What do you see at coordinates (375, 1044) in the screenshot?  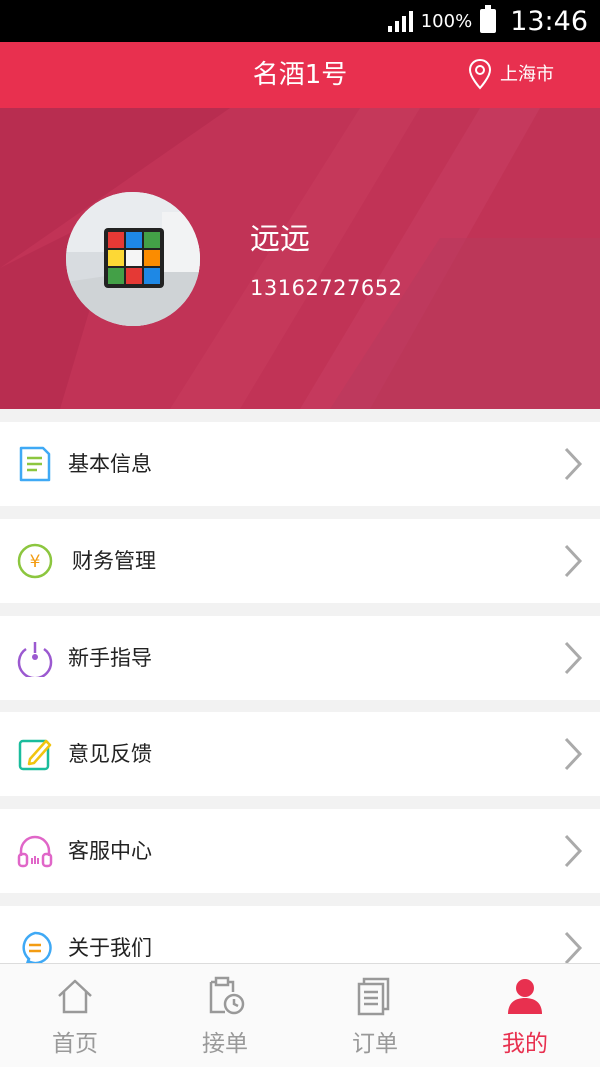 I see `tab-label: 订单` at bounding box center [375, 1044].